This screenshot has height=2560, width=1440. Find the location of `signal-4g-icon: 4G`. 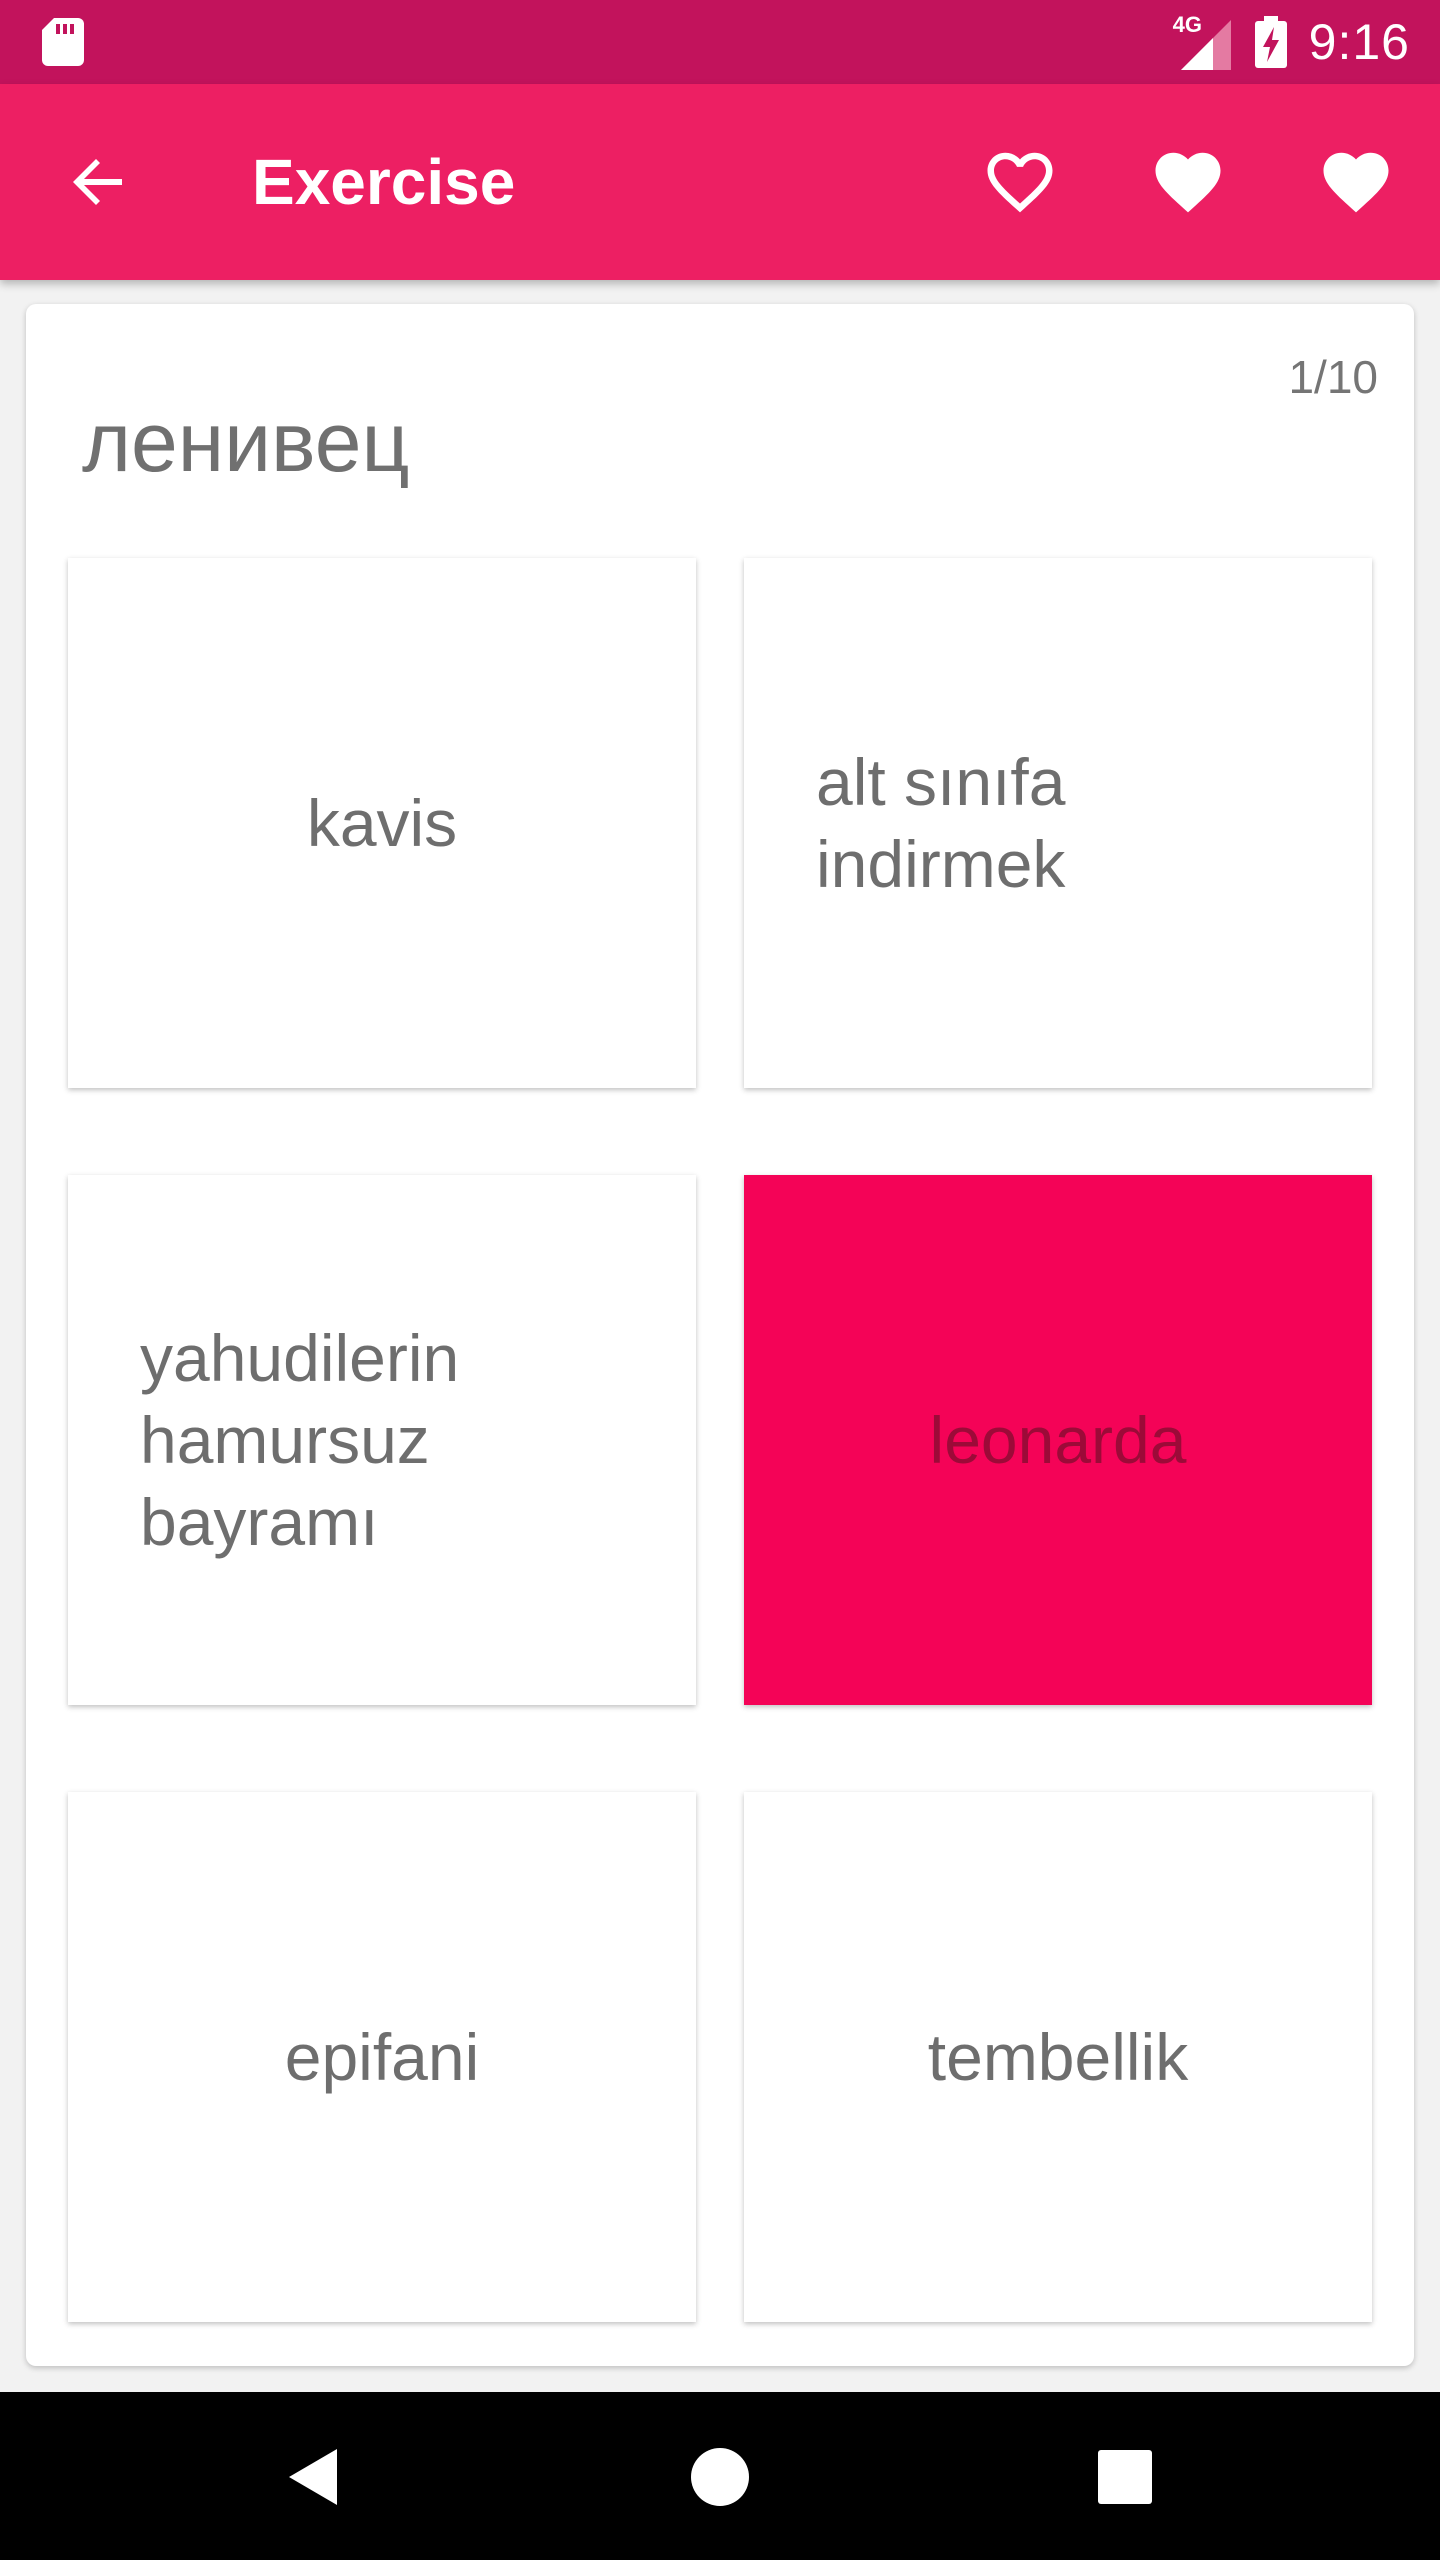

signal-4g-icon: 4G is located at coordinates (1203, 42).